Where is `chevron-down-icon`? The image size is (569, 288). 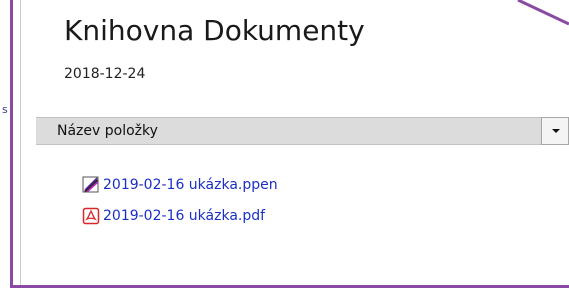
chevron-down-icon is located at coordinates (556, 131).